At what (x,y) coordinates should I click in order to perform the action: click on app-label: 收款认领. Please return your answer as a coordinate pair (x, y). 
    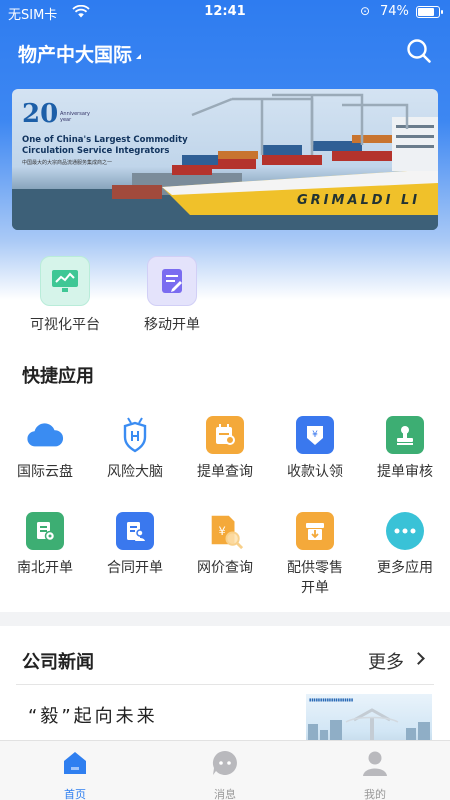
    Looking at the image, I should click on (315, 472).